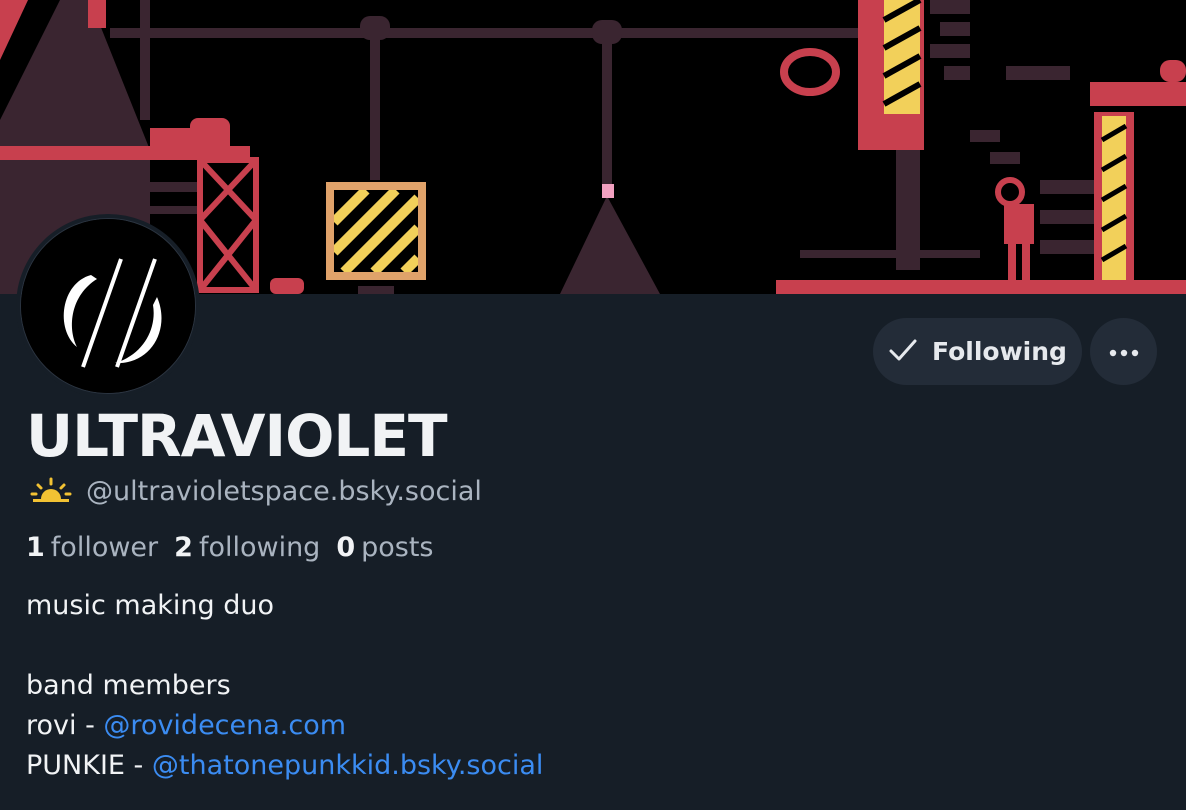  I want to click on more-options-button, so click(1123, 351).